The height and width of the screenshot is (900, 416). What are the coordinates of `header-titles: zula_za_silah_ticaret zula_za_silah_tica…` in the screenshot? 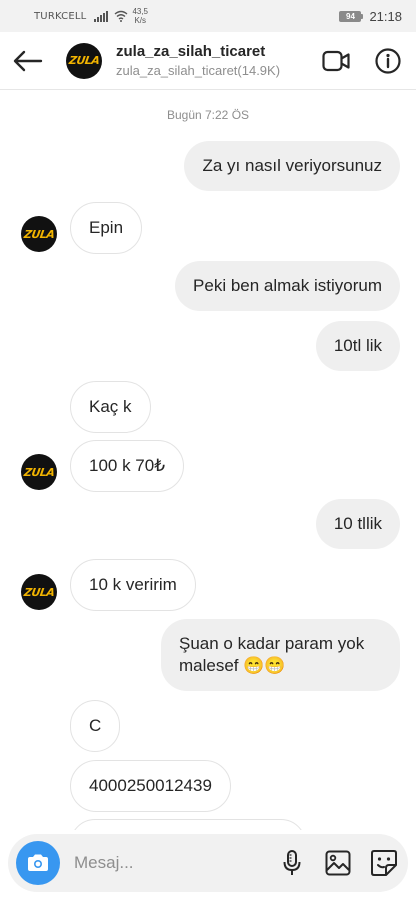 It's located at (198, 60).